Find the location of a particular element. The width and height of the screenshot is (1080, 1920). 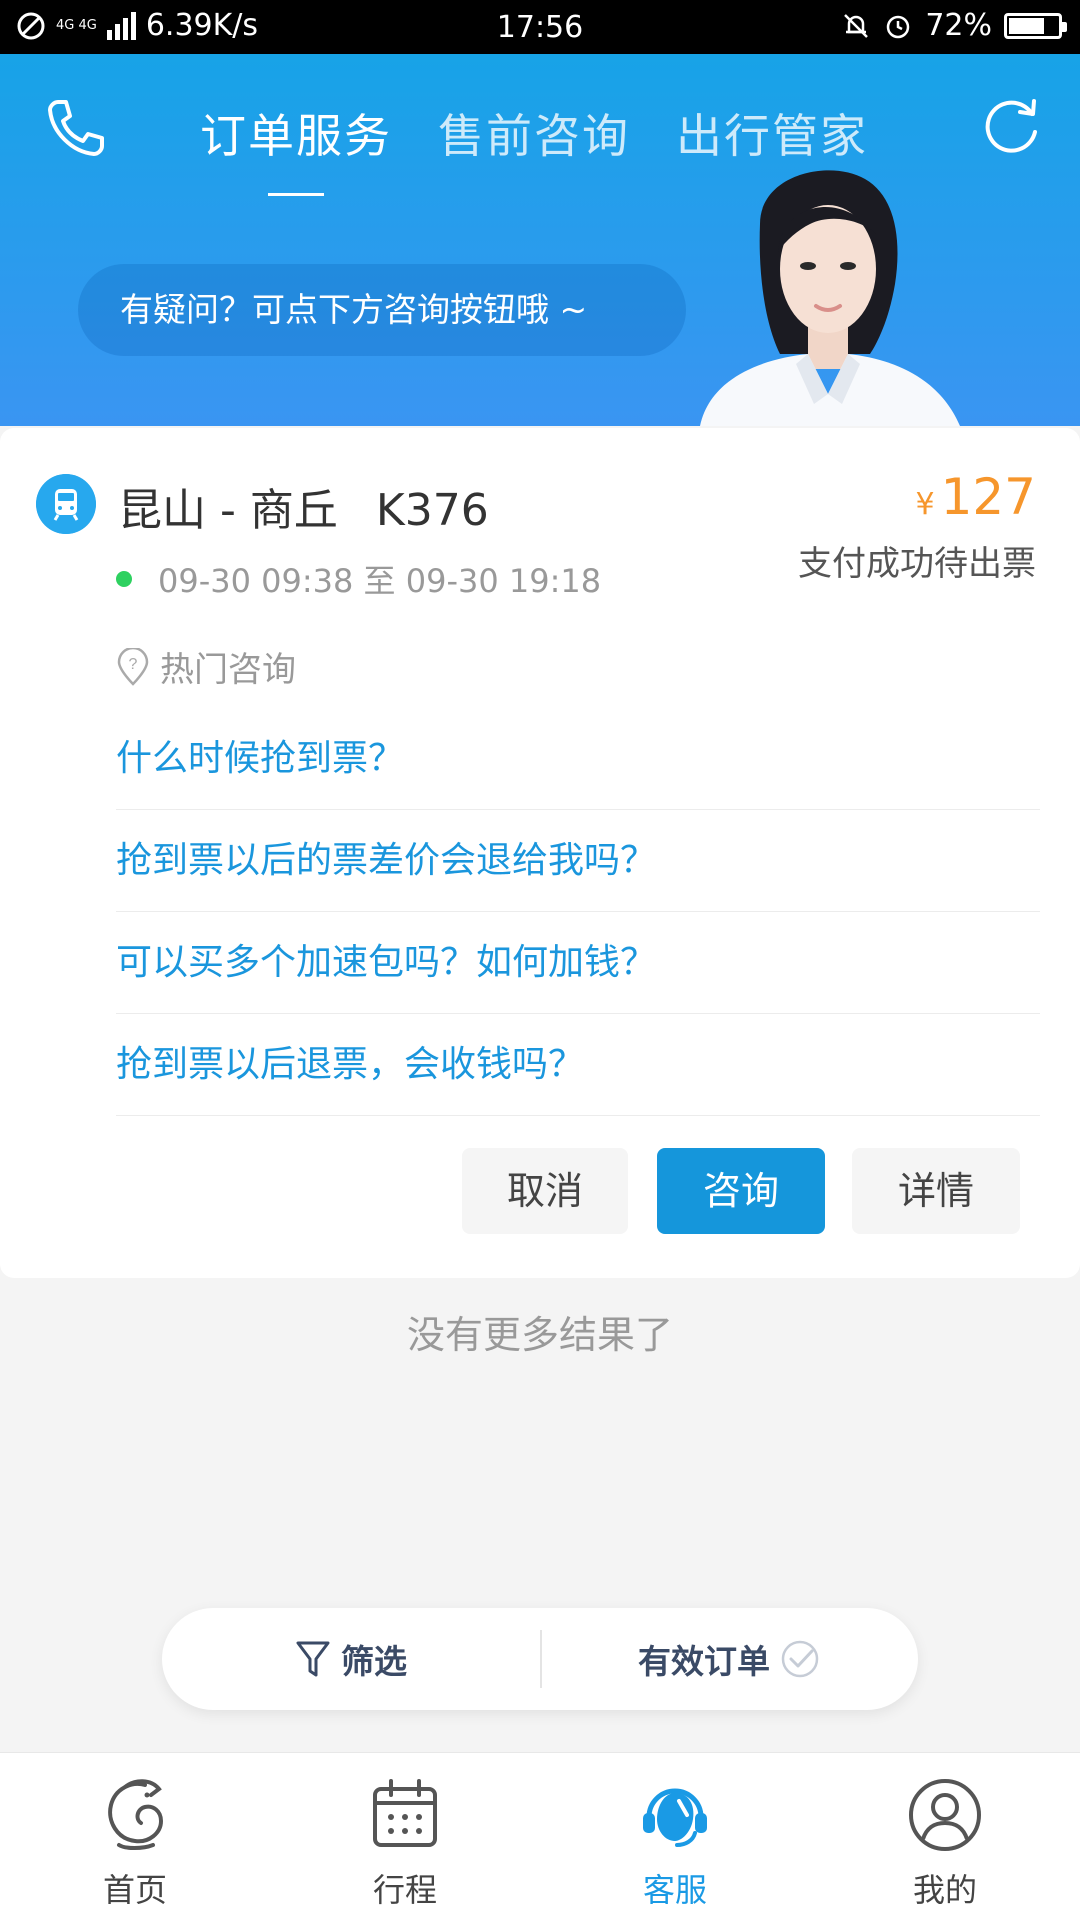

valid-orders-label: 有效订单 is located at coordinates (704, 1661).